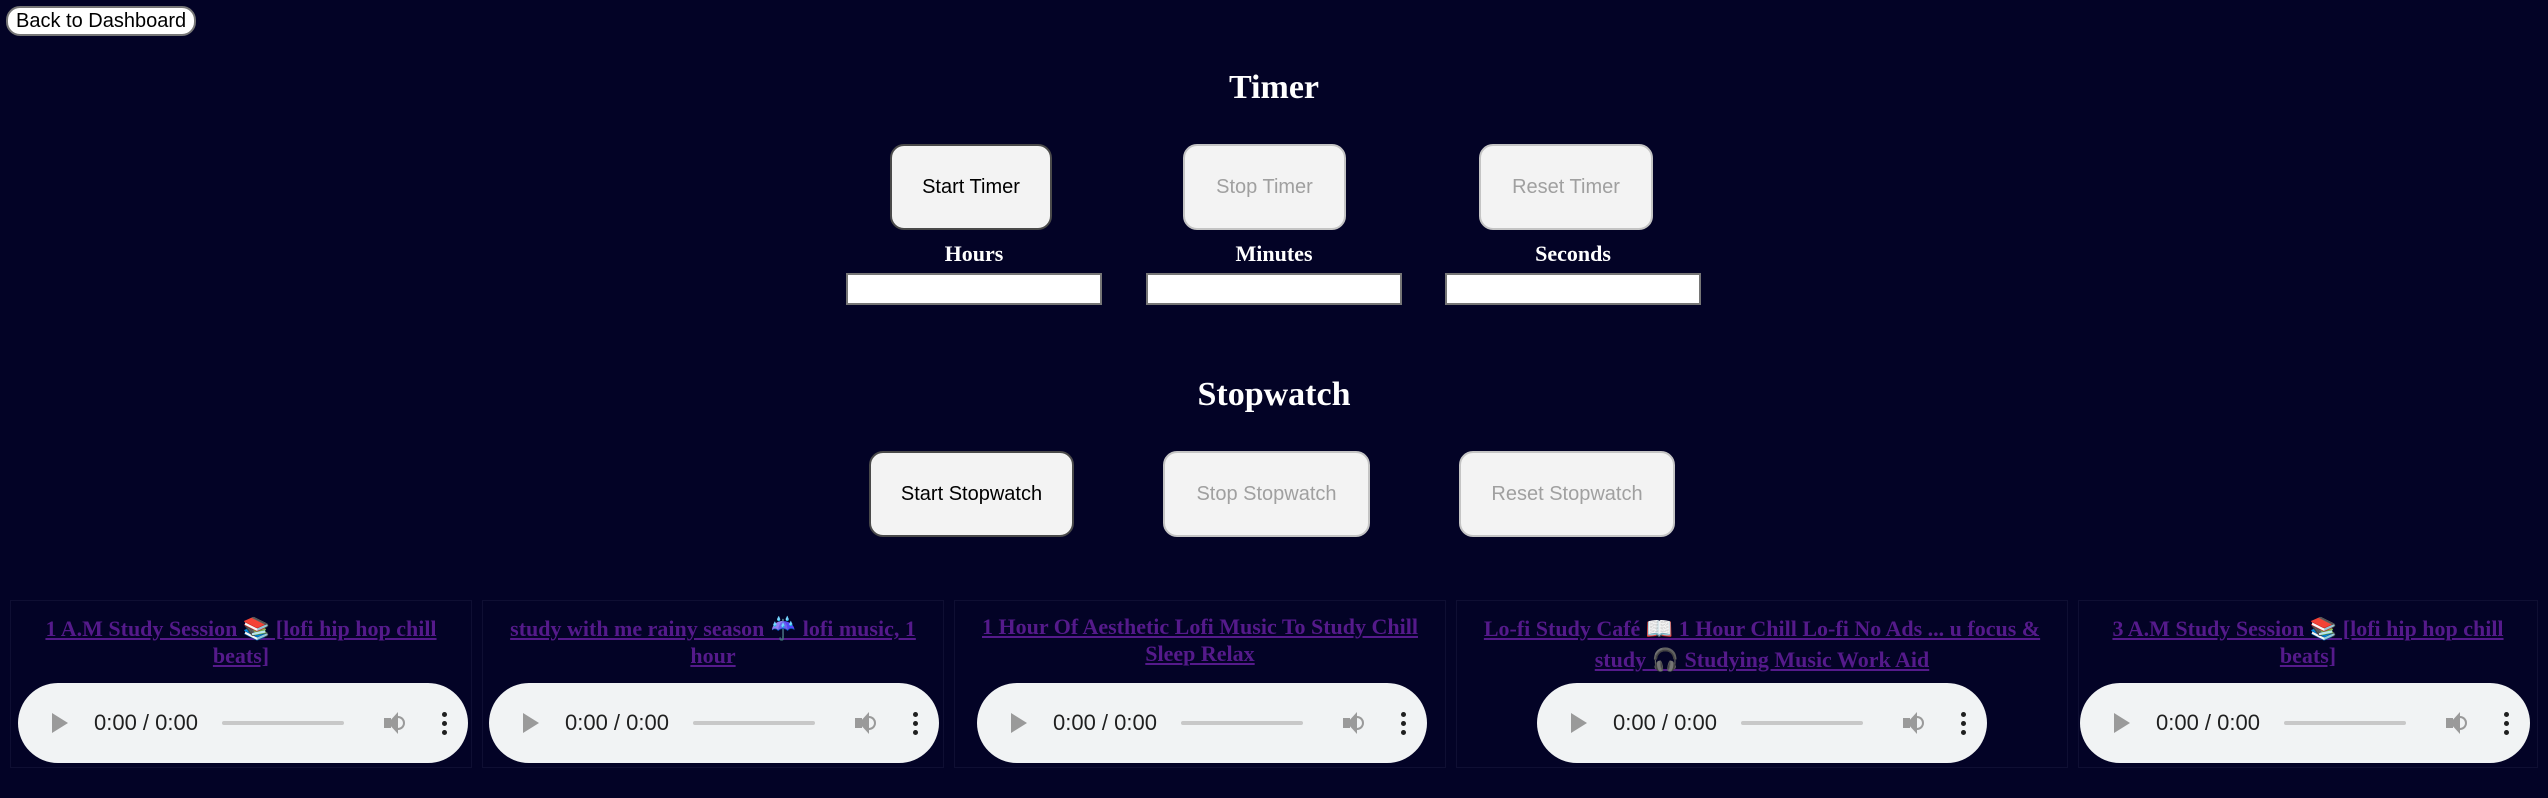 Image resolution: width=2548 pixels, height=798 pixels. Describe the element at coordinates (1266, 494) in the screenshot. I see `stop-stopwatch-button: Stop Stopwatch` at that location.